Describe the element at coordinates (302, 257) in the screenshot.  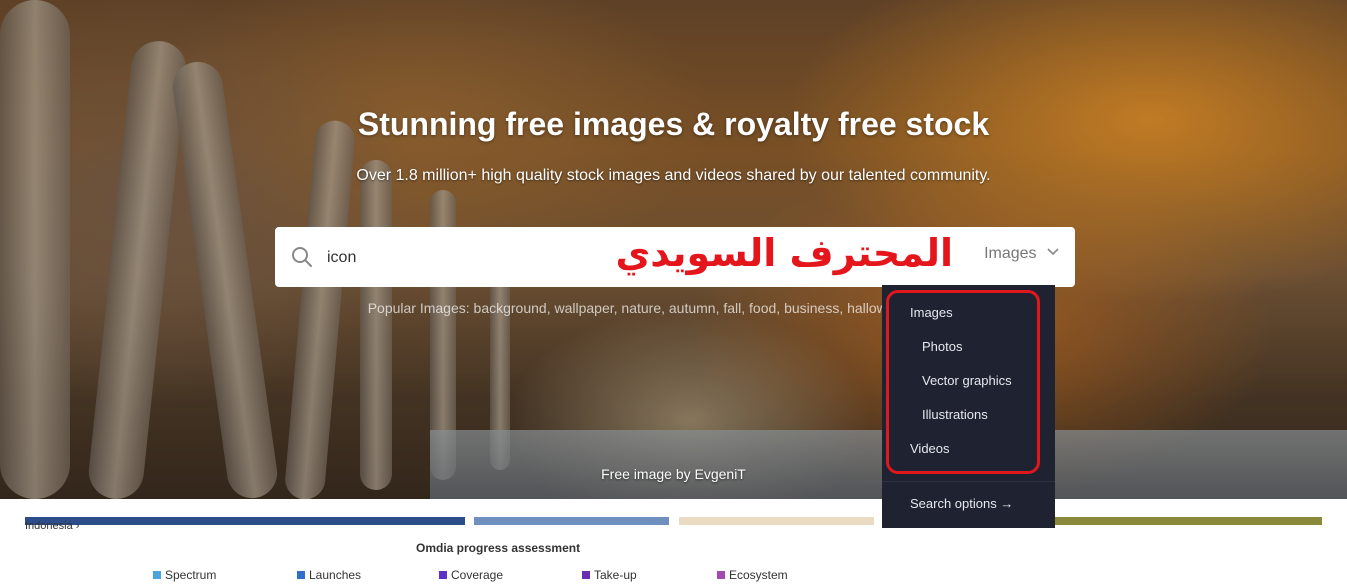
I see `search-icon` at that location.